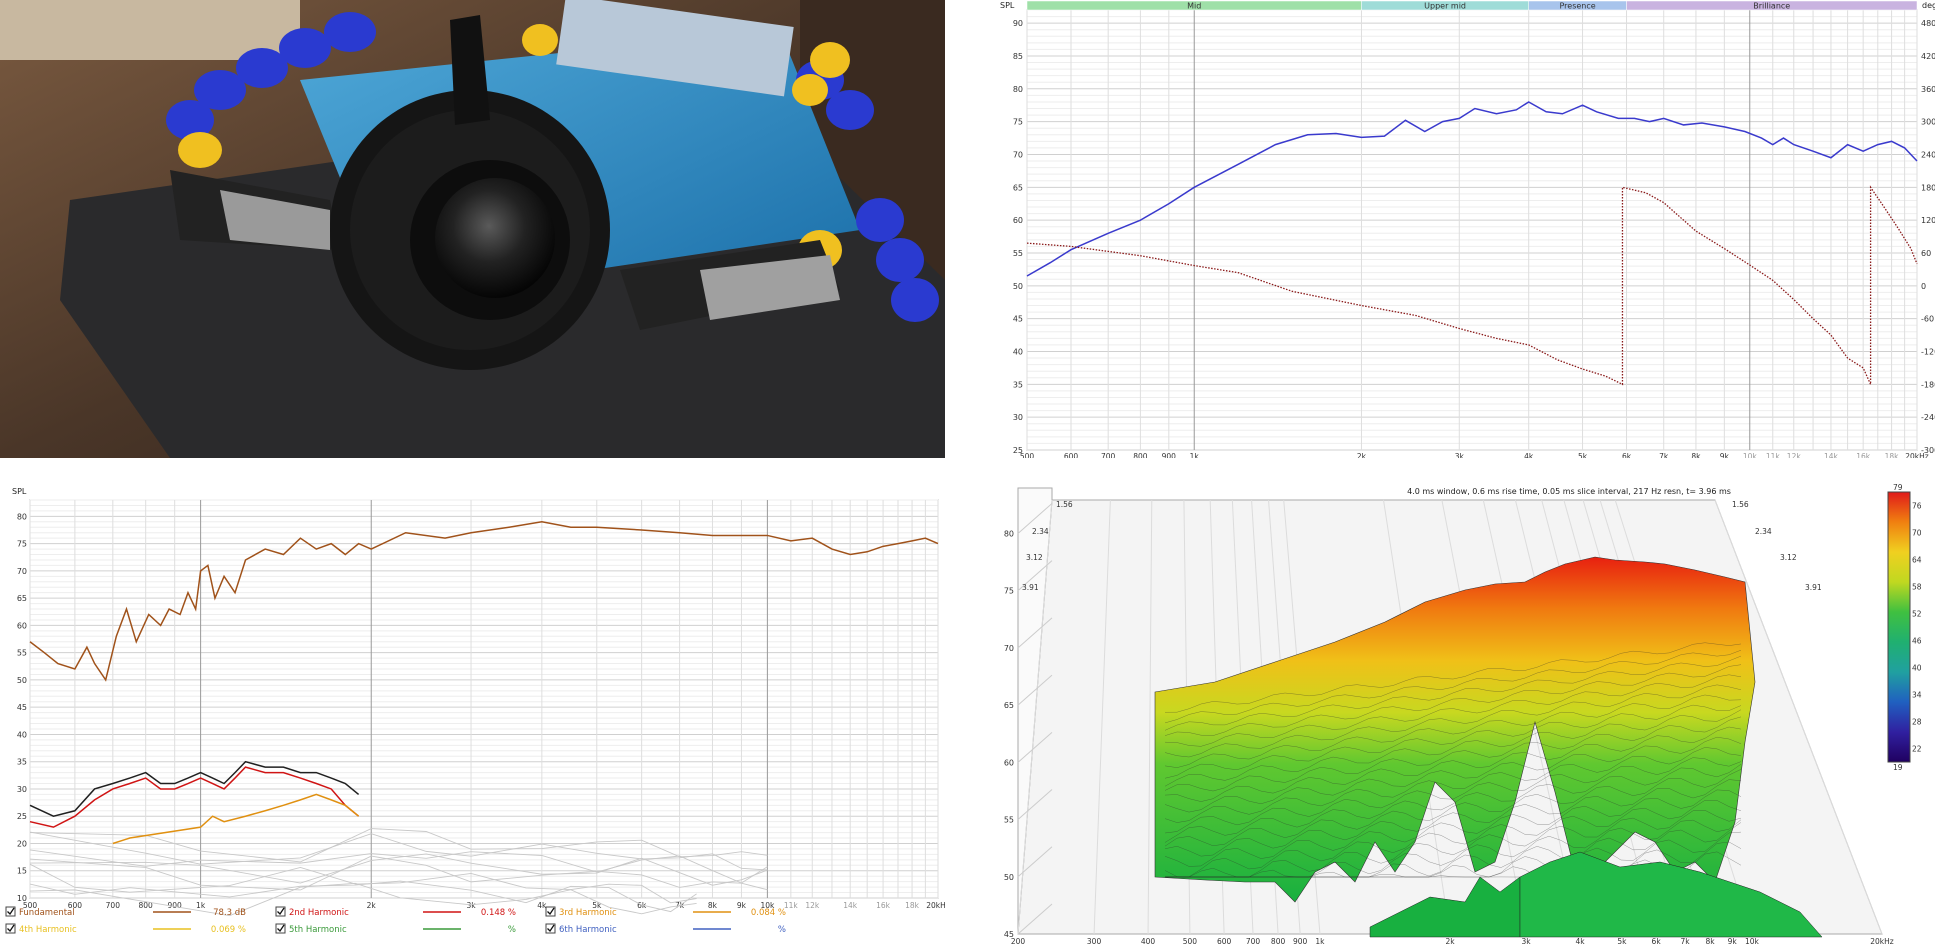  What do you see at coordinates (1917, 641) in the screenshot?
I see `colorbar-tick-label: 46` at bounding box center [1917, 641].